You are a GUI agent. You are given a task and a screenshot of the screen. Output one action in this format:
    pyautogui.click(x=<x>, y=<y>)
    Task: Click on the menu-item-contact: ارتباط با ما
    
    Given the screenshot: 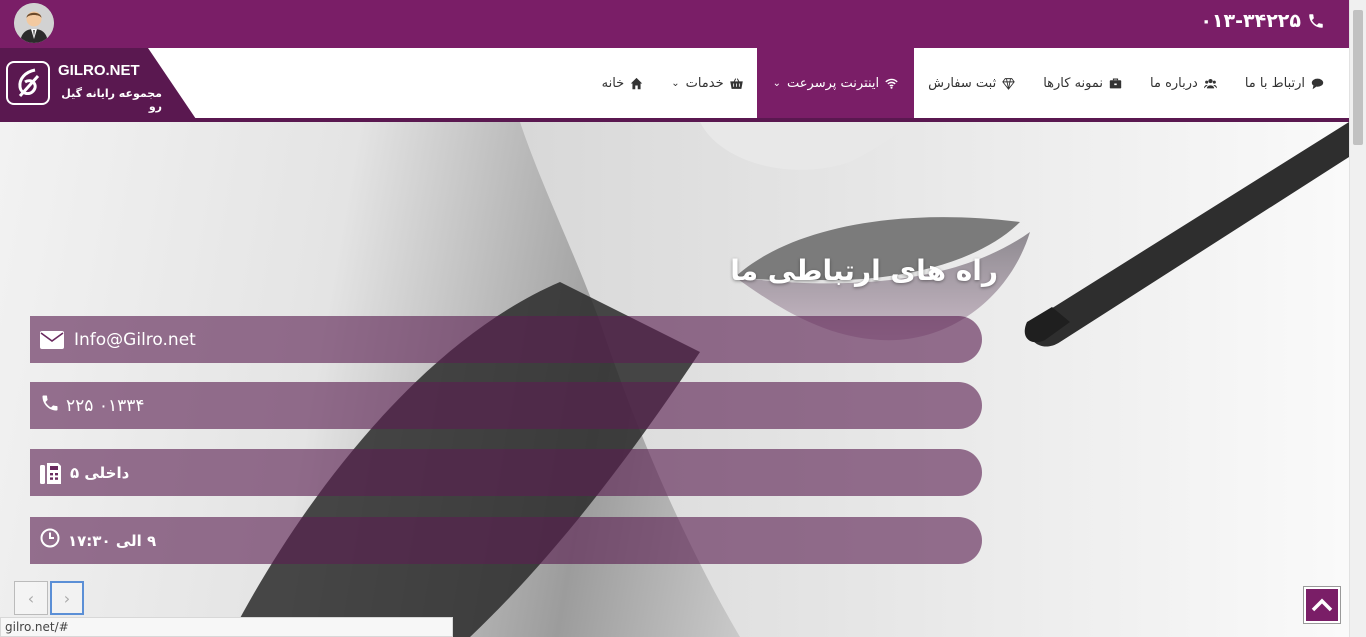 What is the action you would take?
    pyautogui.click(x=1284, y=83)
    